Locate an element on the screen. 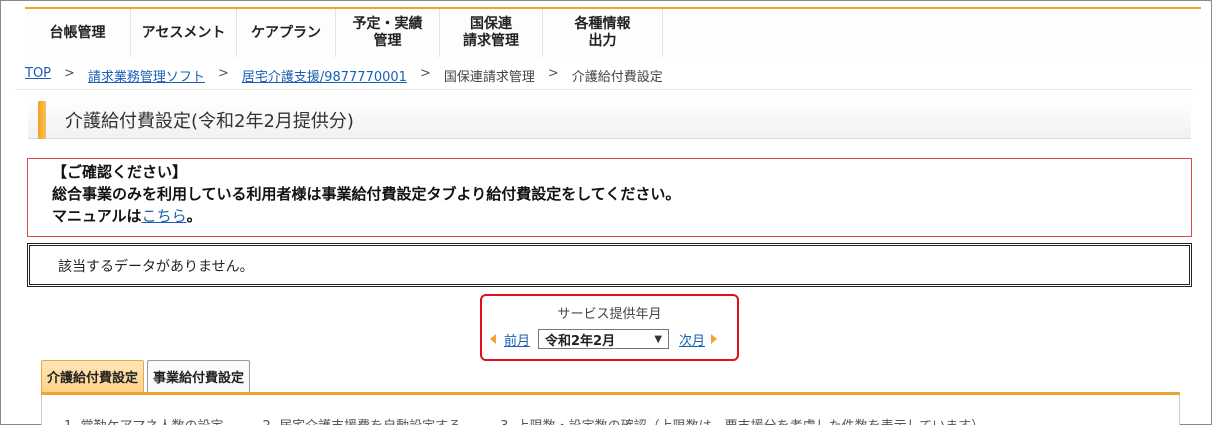  tab-label: 介護給付費設定 is located at coordinates (93, 378).